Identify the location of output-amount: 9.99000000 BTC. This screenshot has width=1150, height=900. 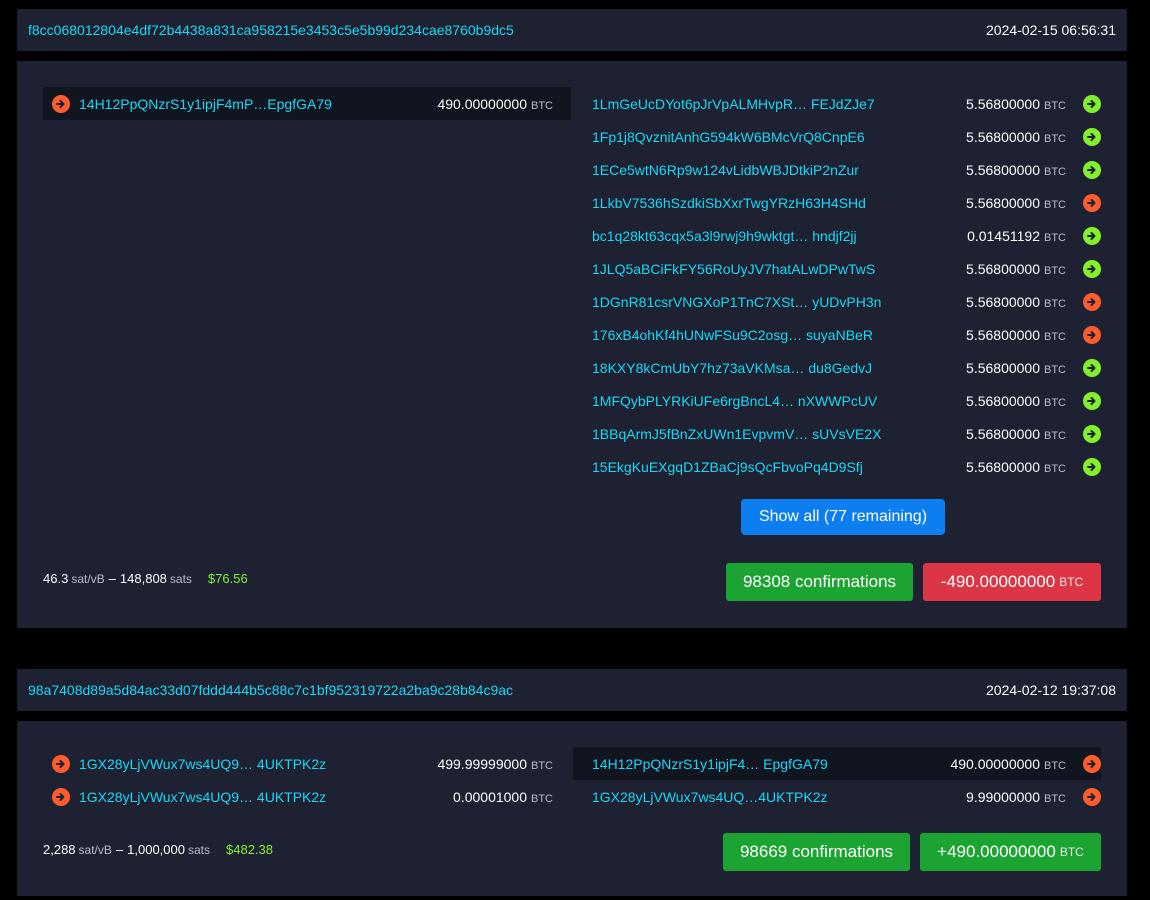
(1016, 796).